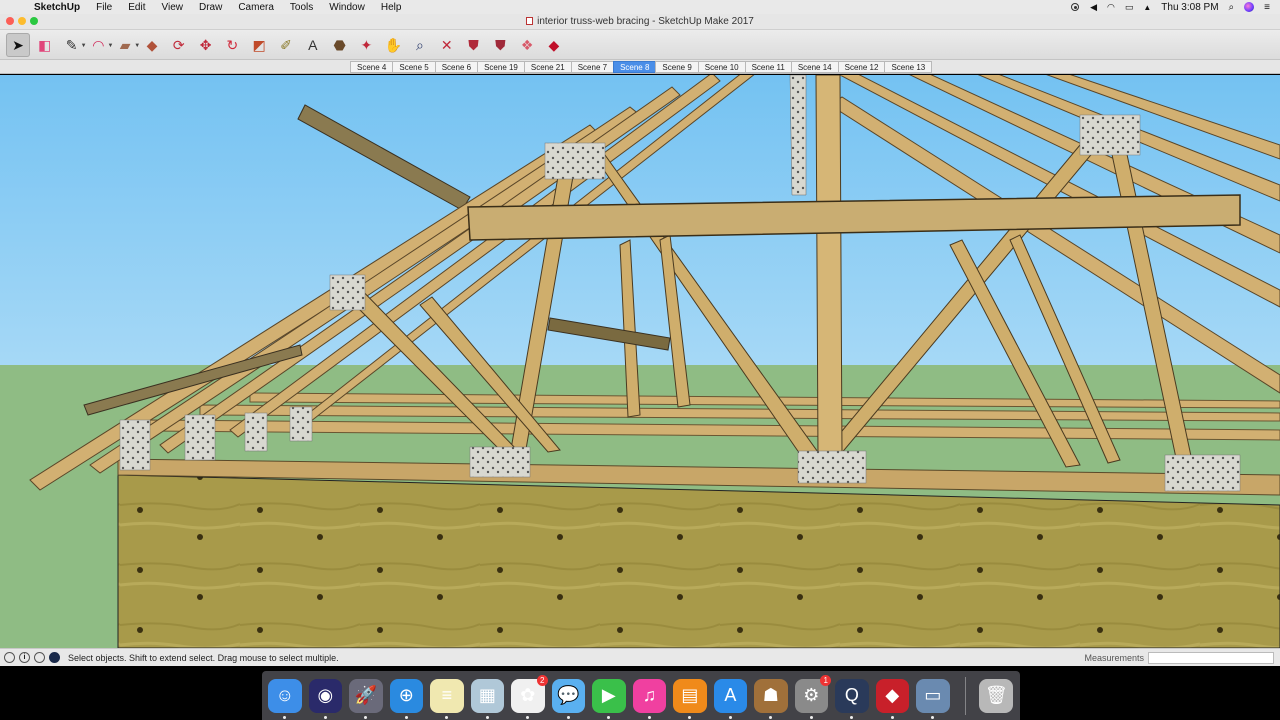 Image resolution: width=1280 pixels, height=720 pixels. Describe the element at coordinates (99, 45) in the screenshot. I see `arc-tool: ◠ ▼` at that location.